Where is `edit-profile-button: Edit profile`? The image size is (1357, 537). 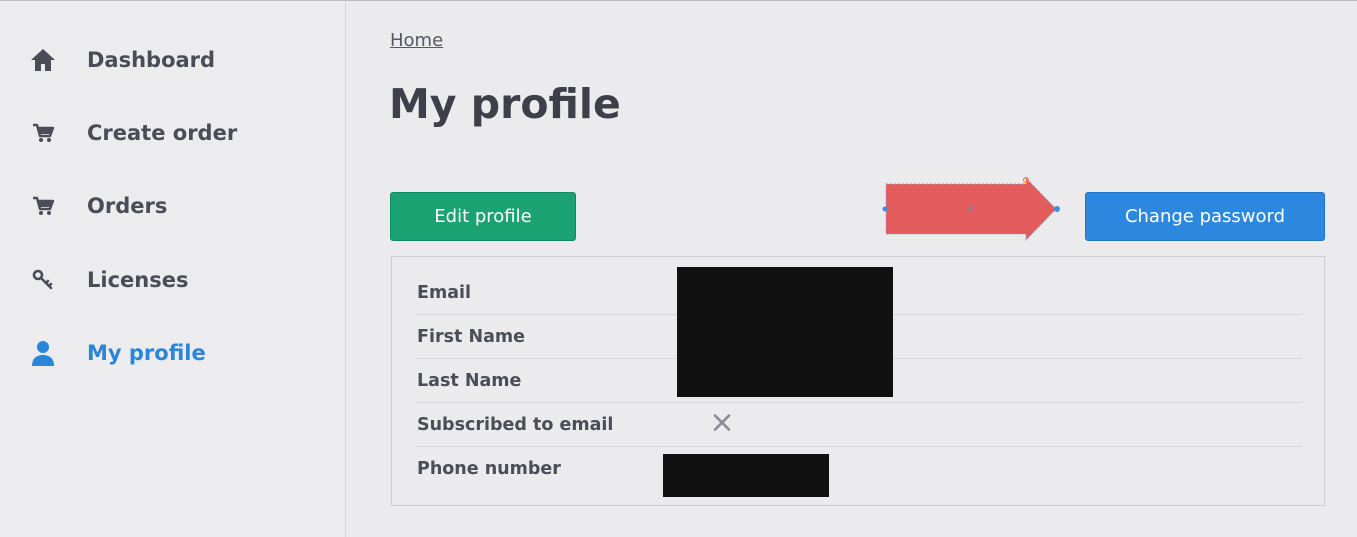 edit-profile-button: Edit profile is located at coordinates (483, 216).